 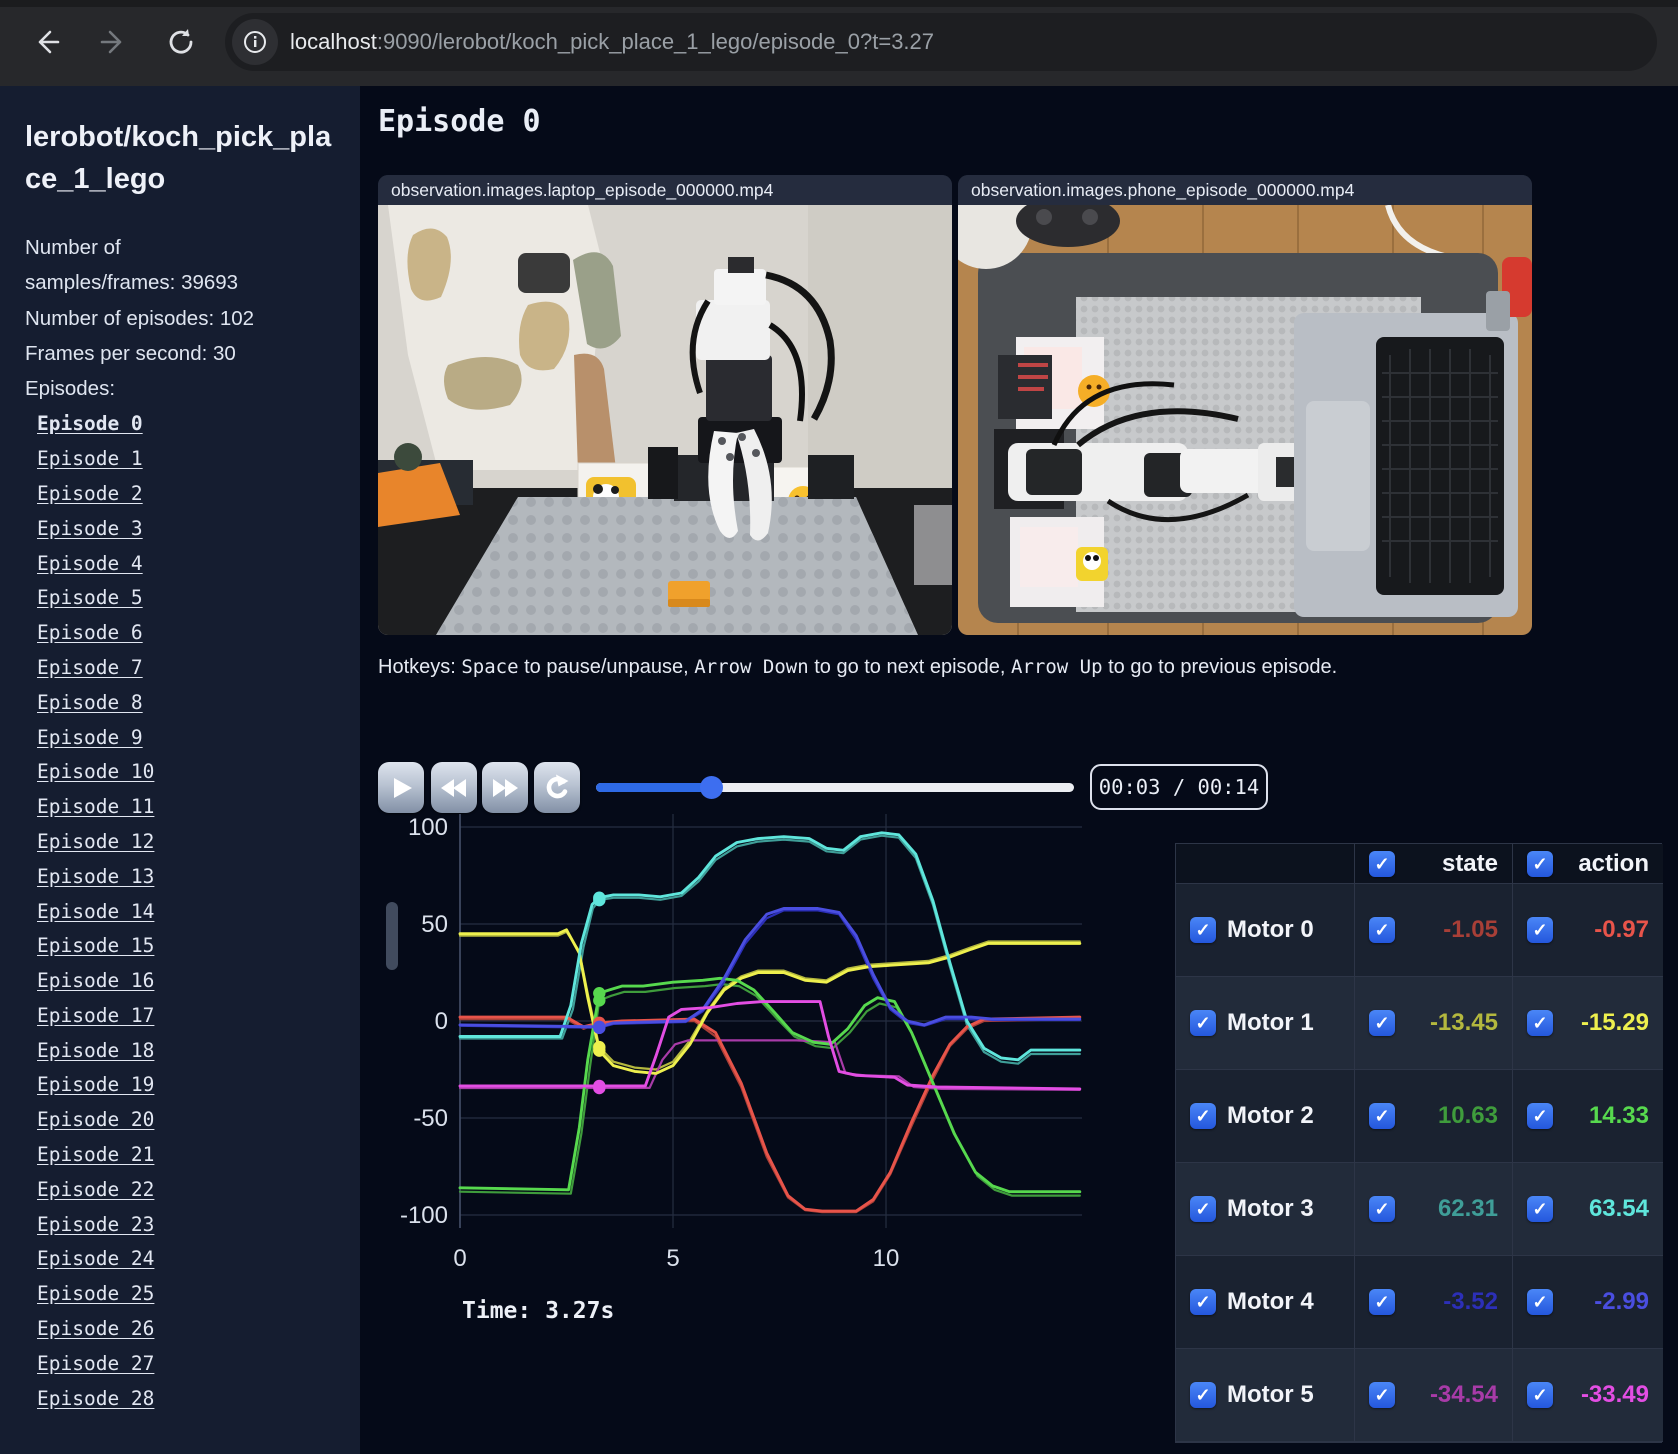 What do you see at coordinates (90, 563) in the screenshot?
I see `episode-link: Episode 4` at bounding box center [90, 563].